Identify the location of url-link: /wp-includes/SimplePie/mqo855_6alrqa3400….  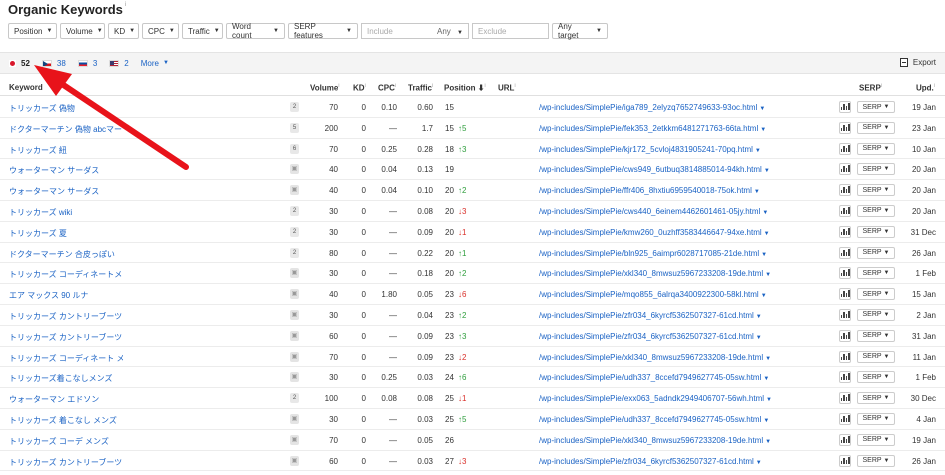
(653, 294).